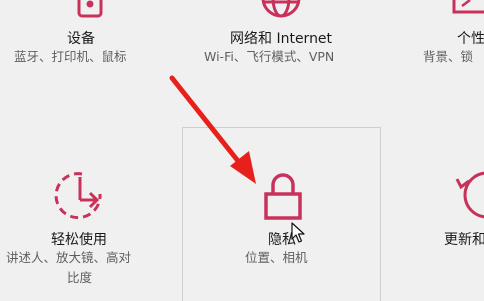 This screenshot has width=484, height=301. What do you see at coordinates (298, 232) in the screenshot?
I see `mouse-cursor` at bounding box center [298, 232].